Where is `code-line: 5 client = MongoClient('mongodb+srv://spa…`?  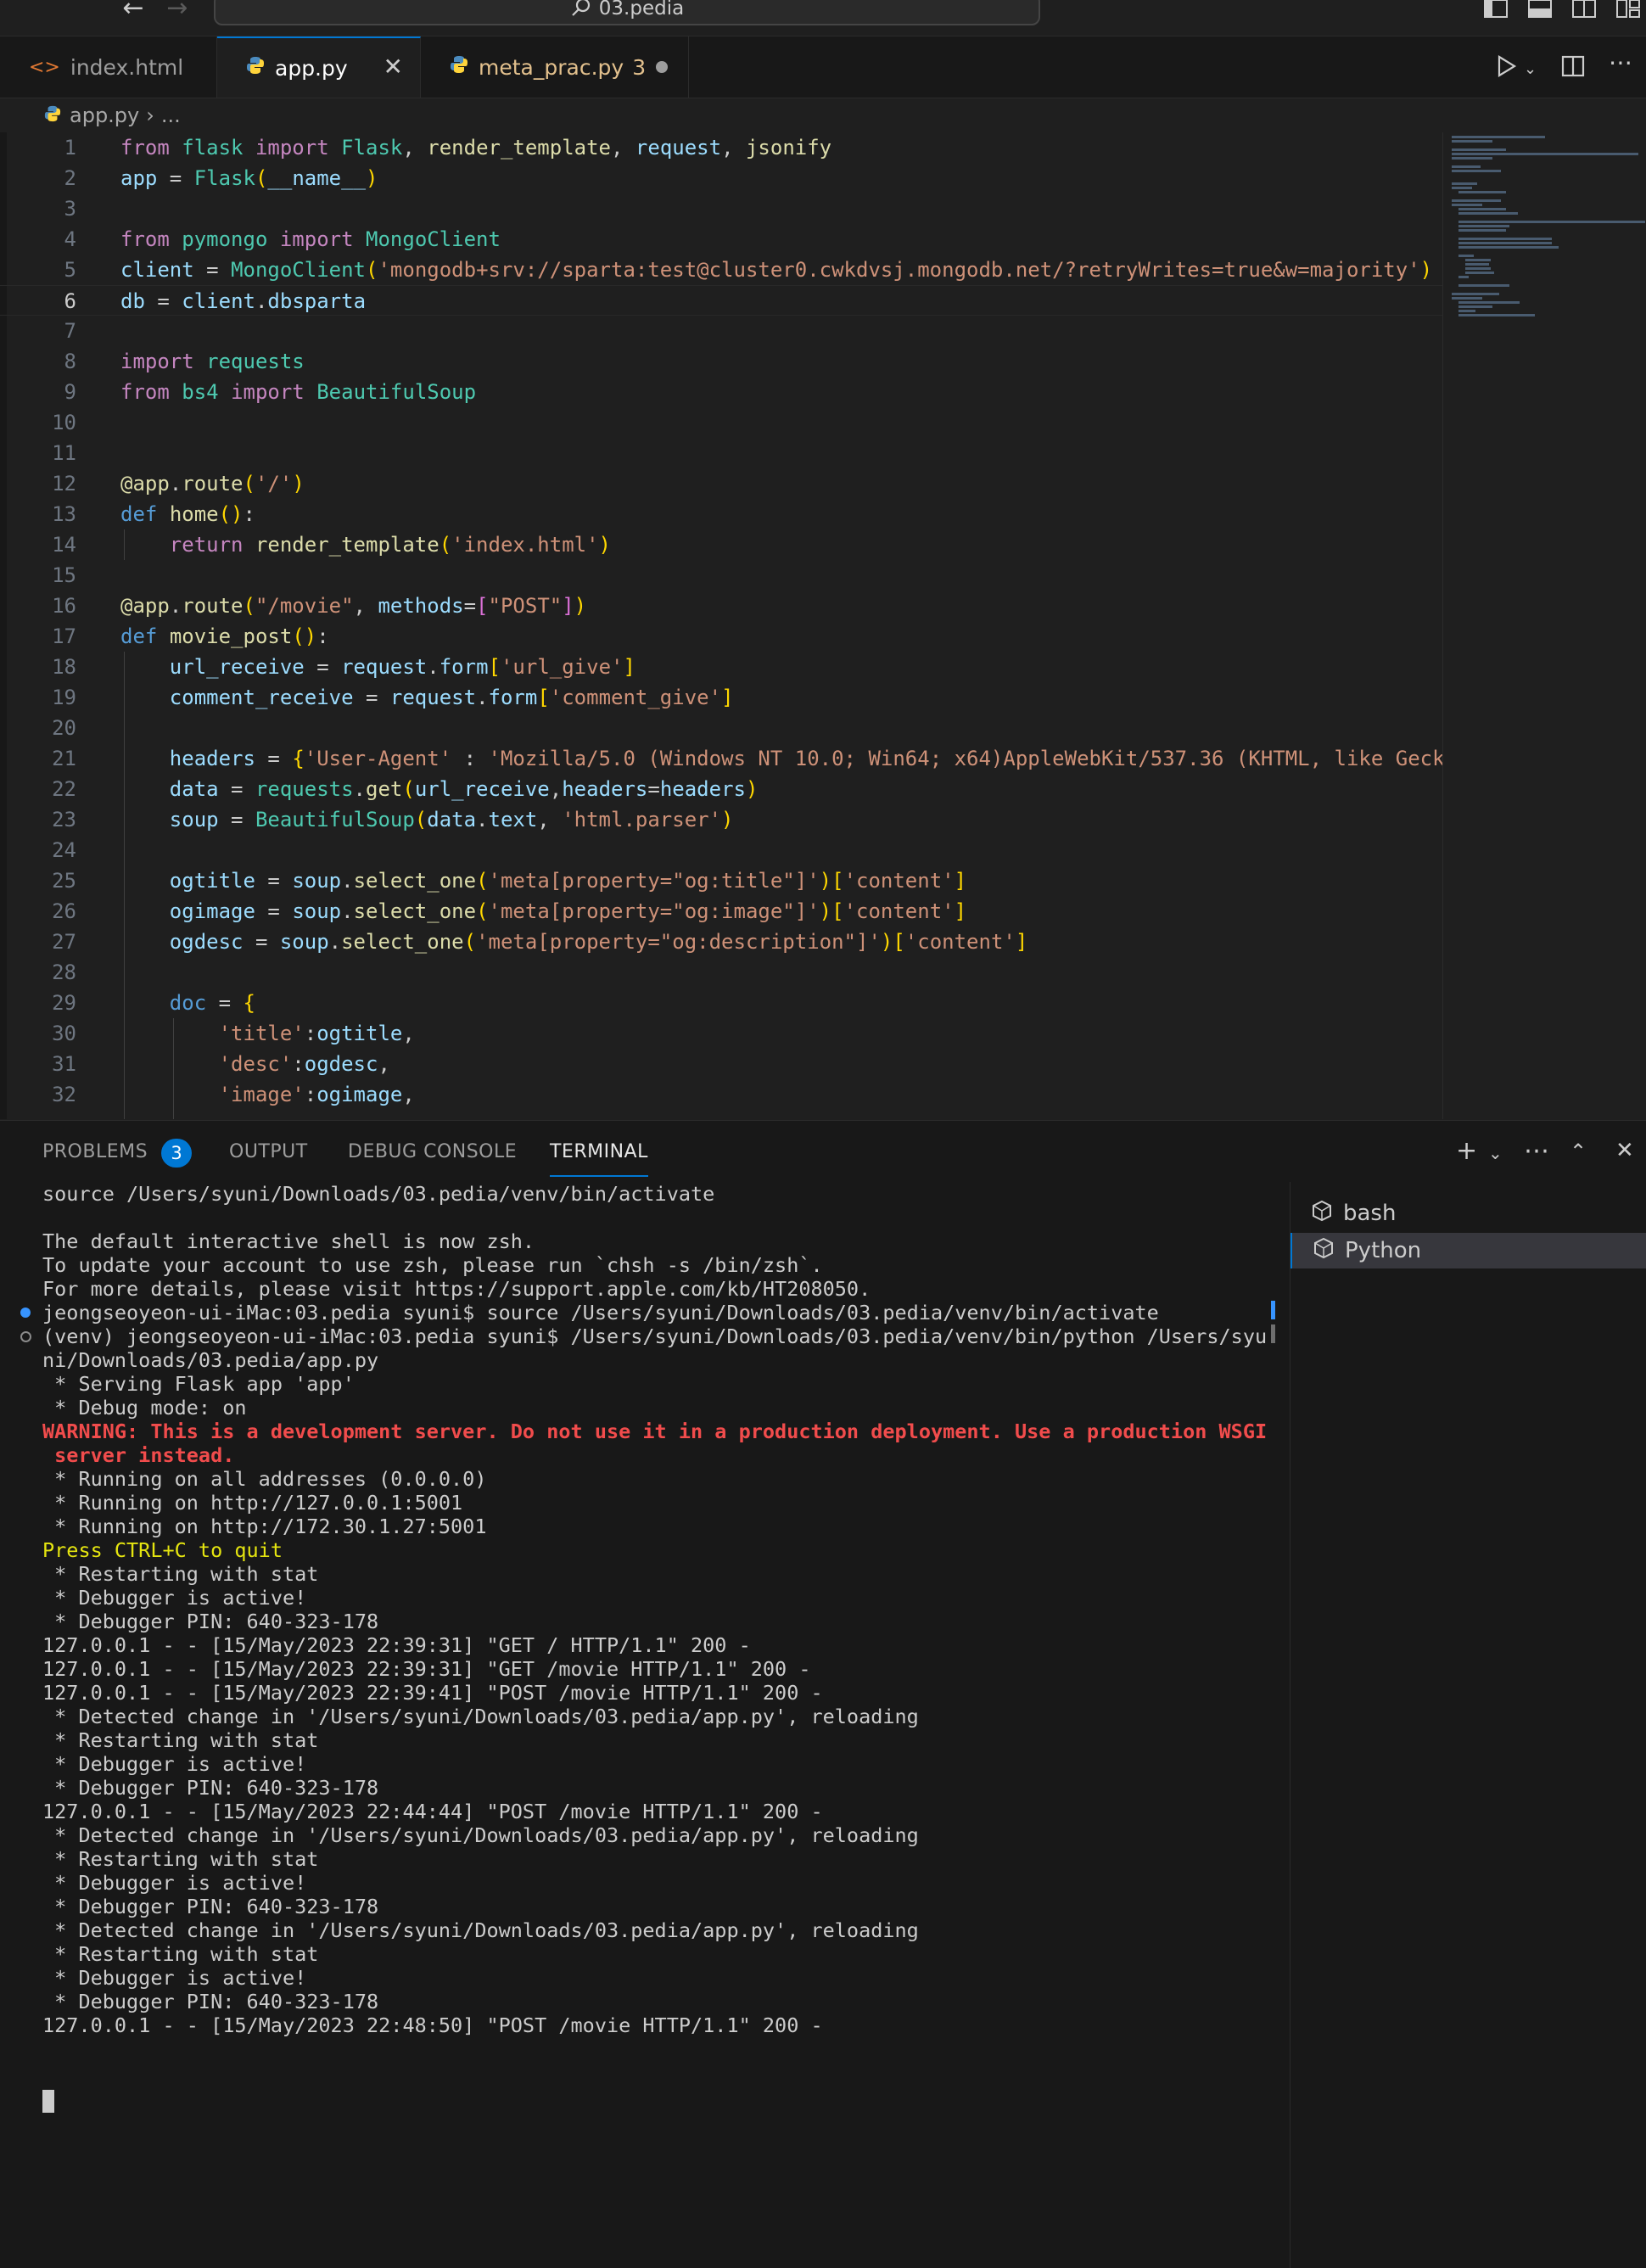
code-line: 5 client = MongoClient('mongodb+srv://spa… is located at coordinates (721, 270).